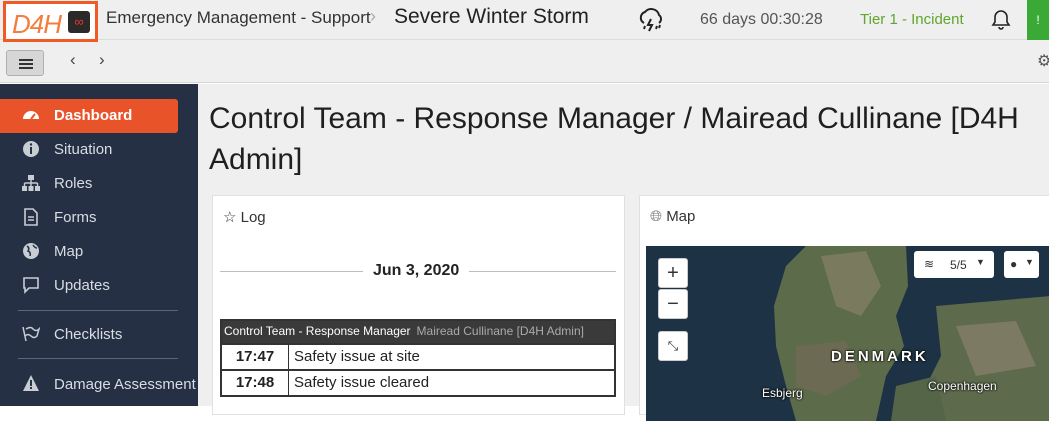 Image resolution: width=1049 pixels, height=421 pixels. I want to click on sidebar-item-checklists: Checklists, so click(99, 335).